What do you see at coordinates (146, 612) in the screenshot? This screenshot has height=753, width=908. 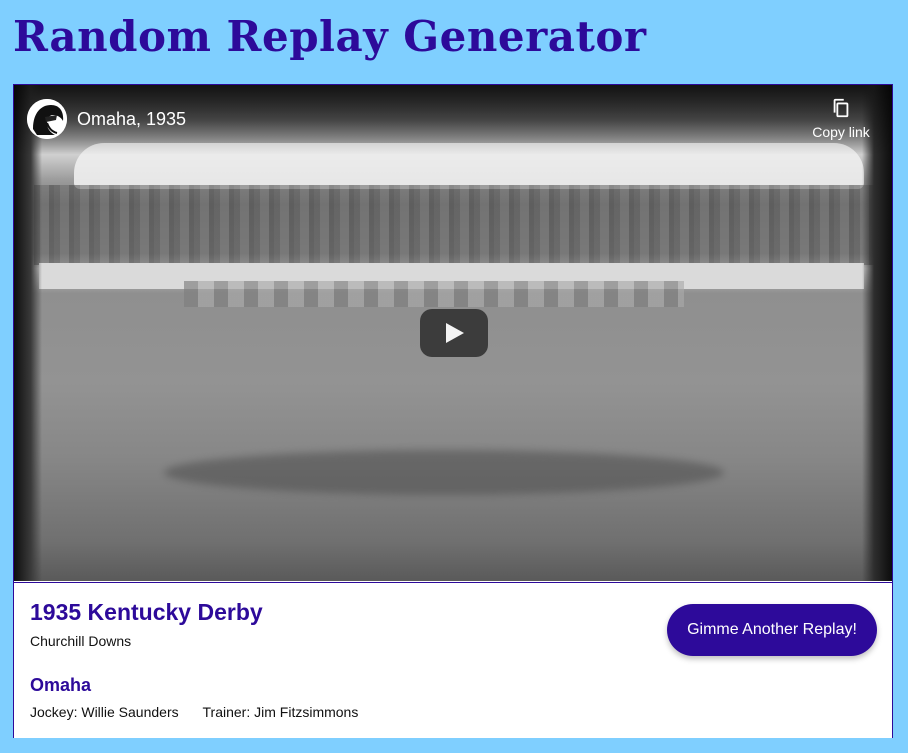 I see `race-title: 1935 Kentucky Derby` at bounding box center [146, 612].